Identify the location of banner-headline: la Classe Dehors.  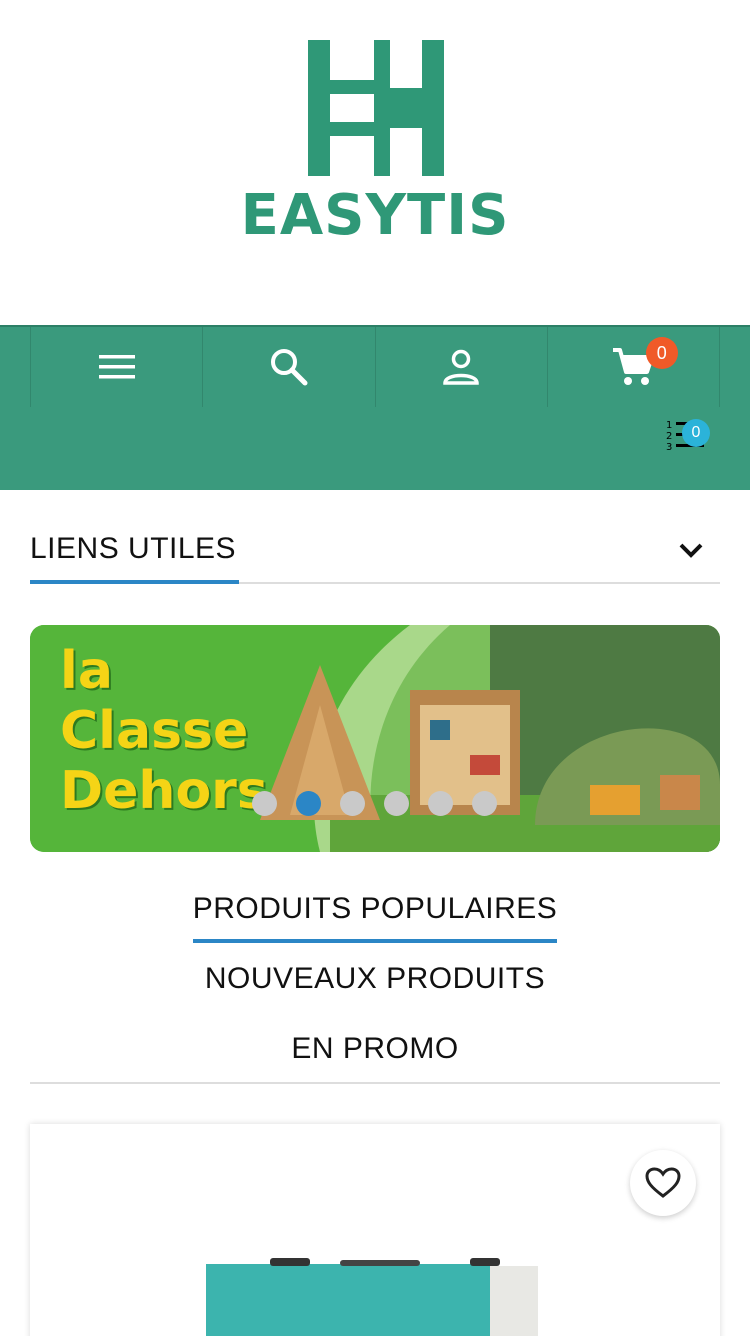
(164, 731).